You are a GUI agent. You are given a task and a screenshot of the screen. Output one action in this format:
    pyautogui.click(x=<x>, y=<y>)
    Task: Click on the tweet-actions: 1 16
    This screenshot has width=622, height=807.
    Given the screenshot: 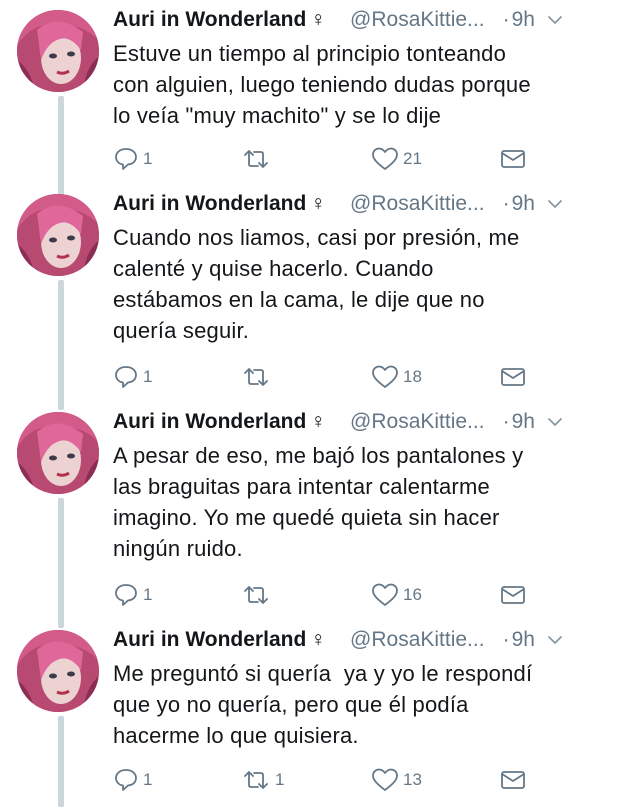 What is the action you would take?
    pyautogui.click(x=363, y=595)
    